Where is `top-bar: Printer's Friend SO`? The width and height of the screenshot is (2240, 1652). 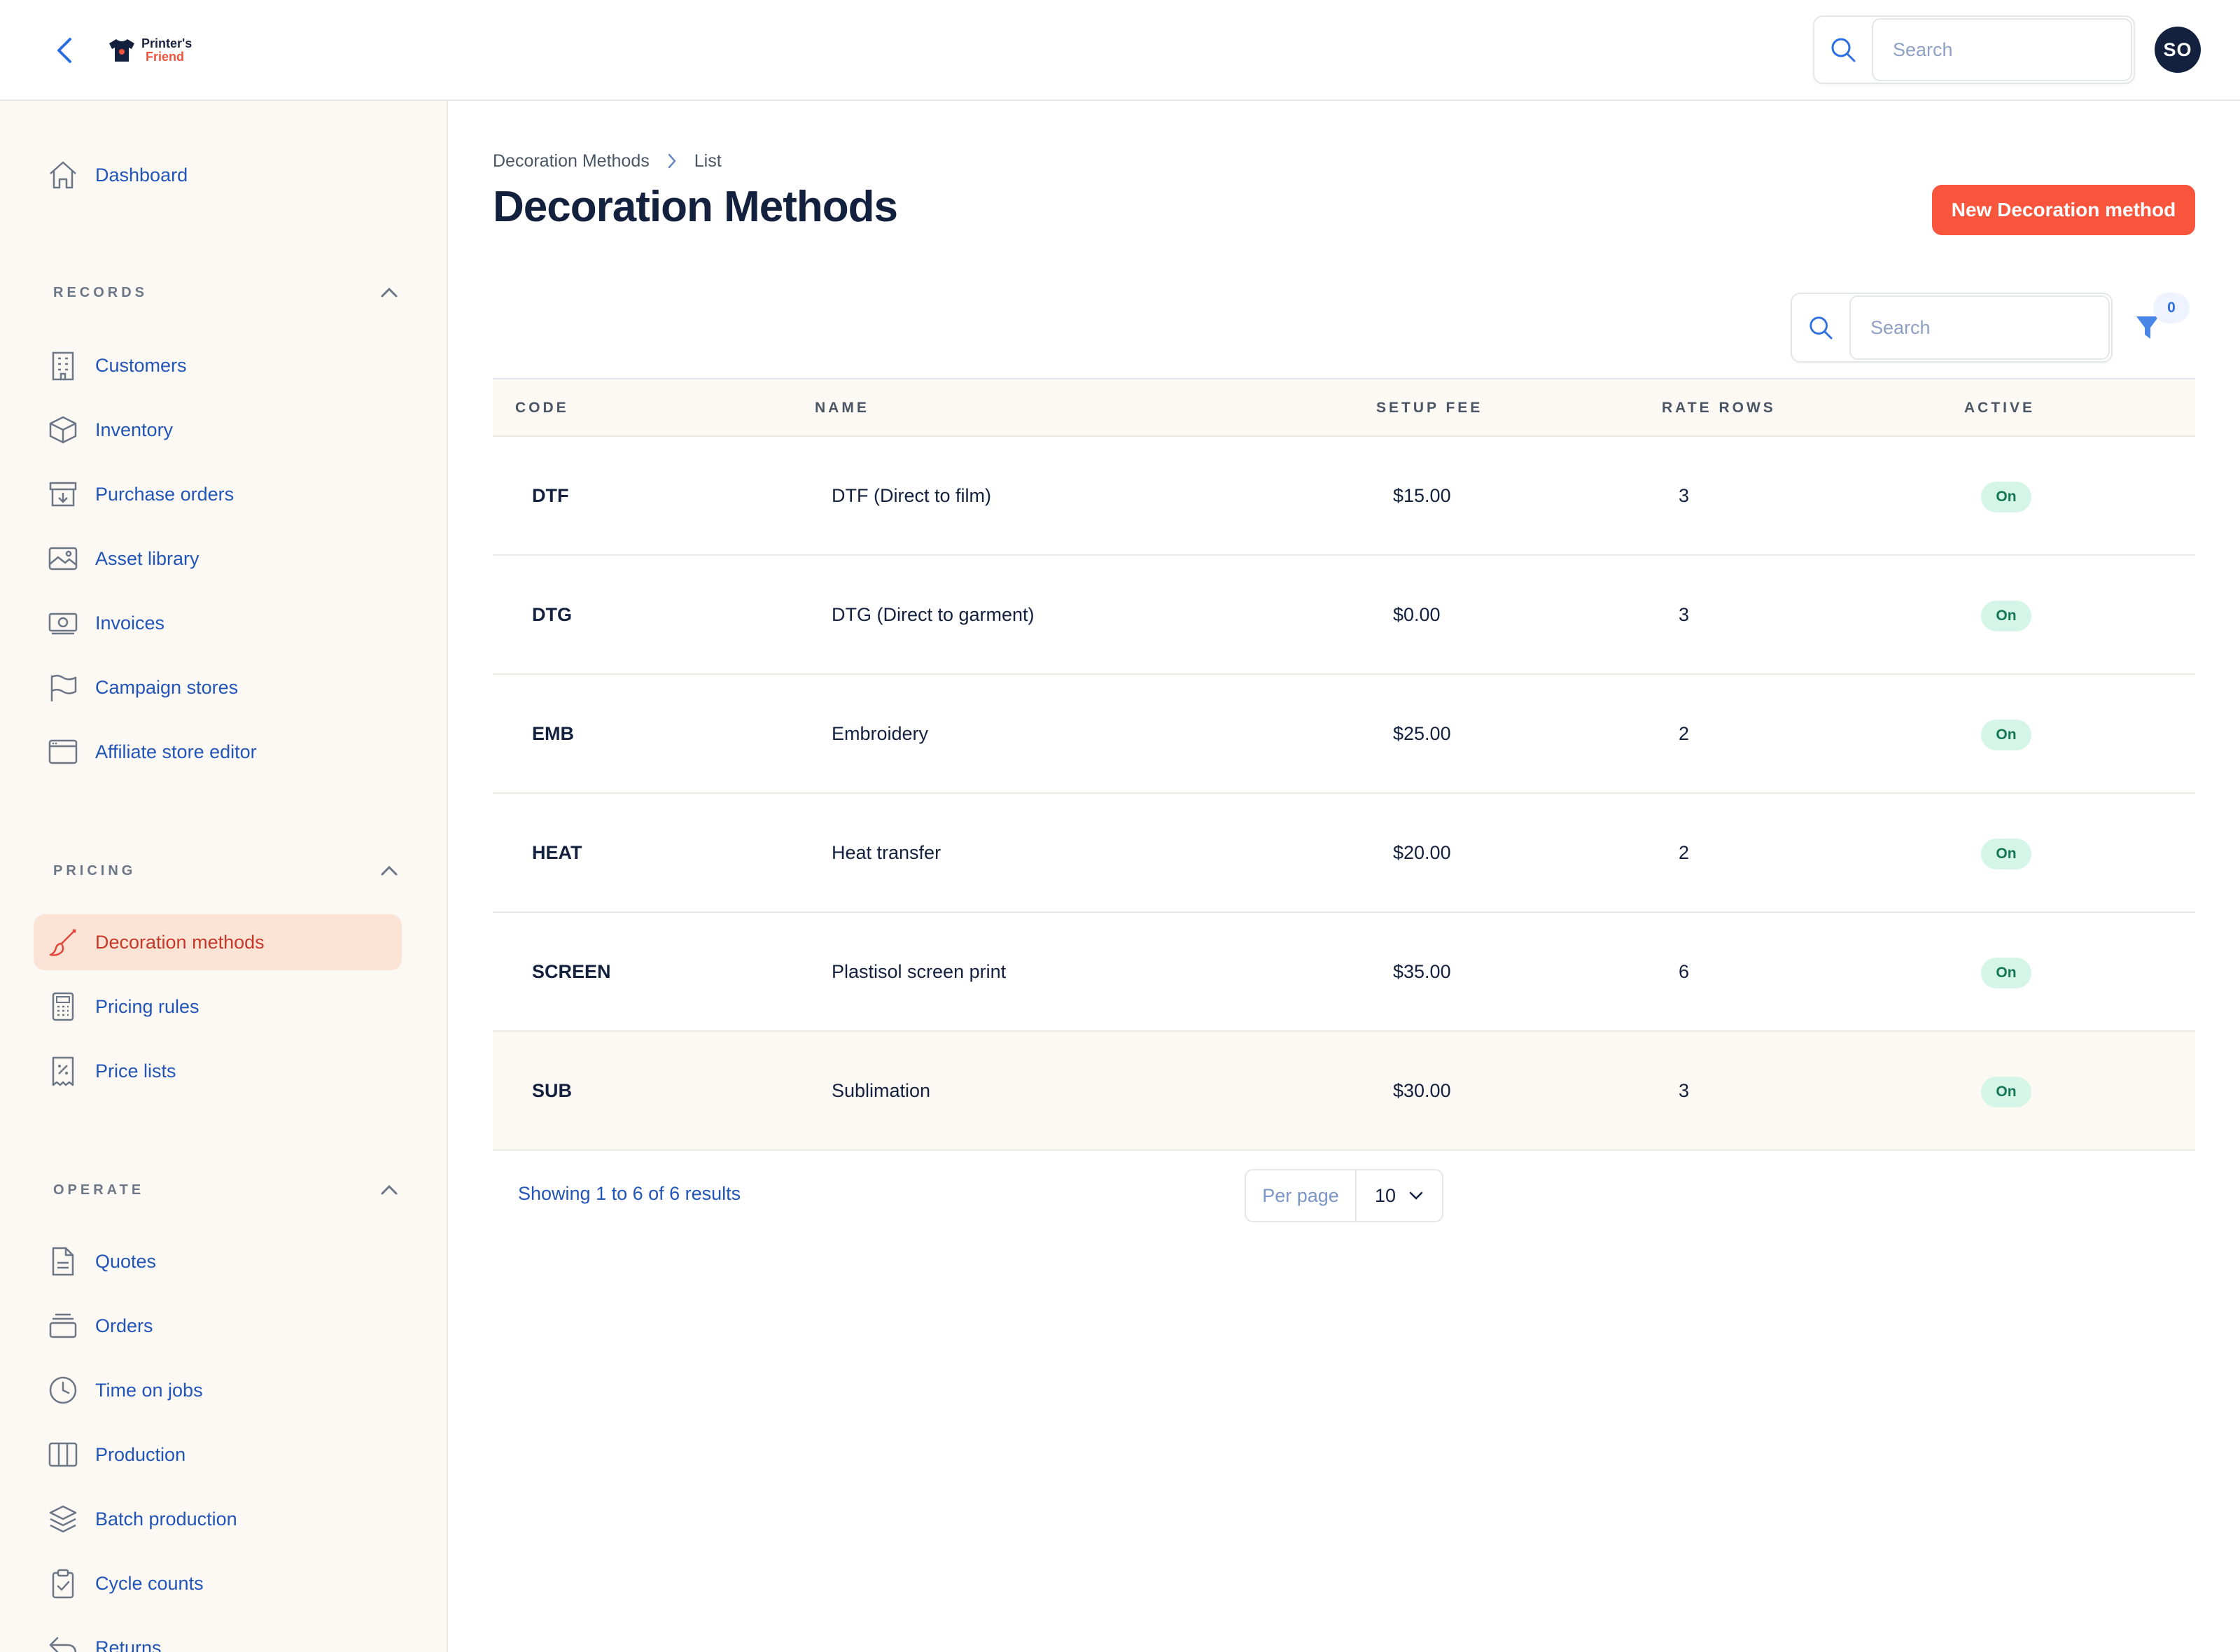
top-bar: Printer's Friend SO is located at coordinates (1120, 50).